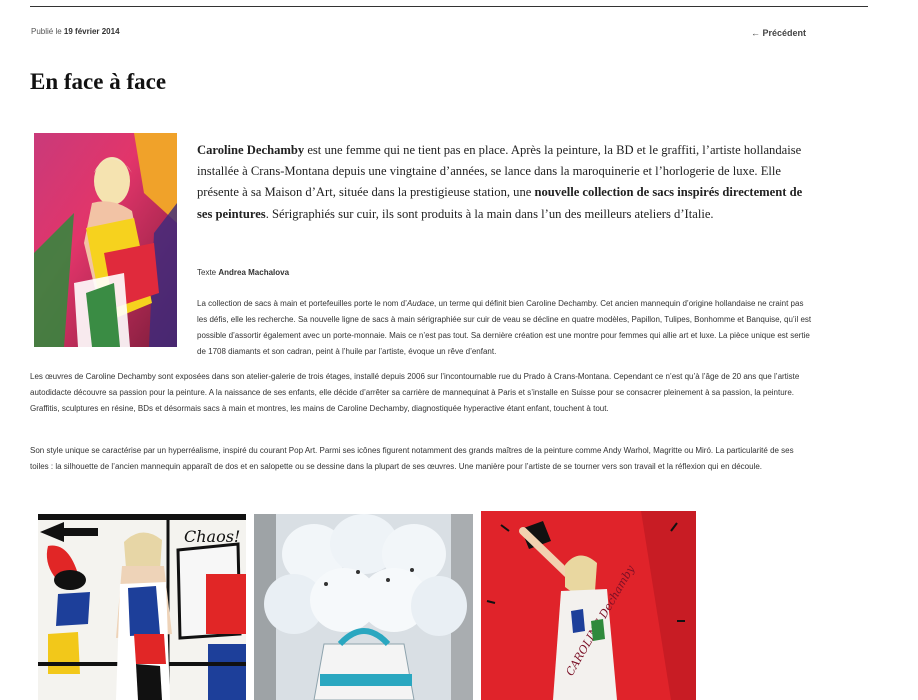 This screenshot has height=700, width=918. Describe the element at coordinates (98, 81) in the screenshot. I see `article-title: En face à face` at that location.